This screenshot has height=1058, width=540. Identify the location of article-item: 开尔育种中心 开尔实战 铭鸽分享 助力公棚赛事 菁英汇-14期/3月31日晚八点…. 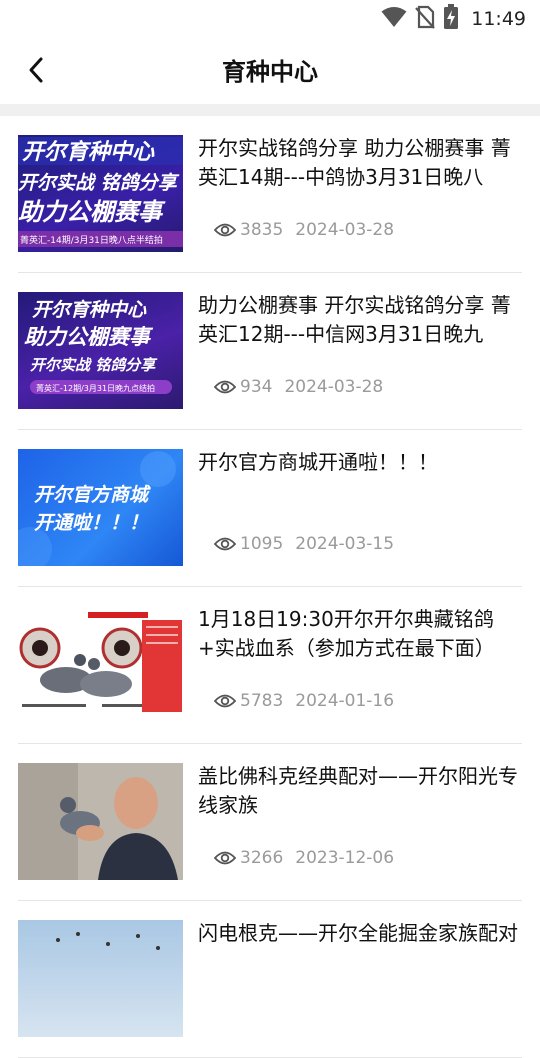
(270, 194).